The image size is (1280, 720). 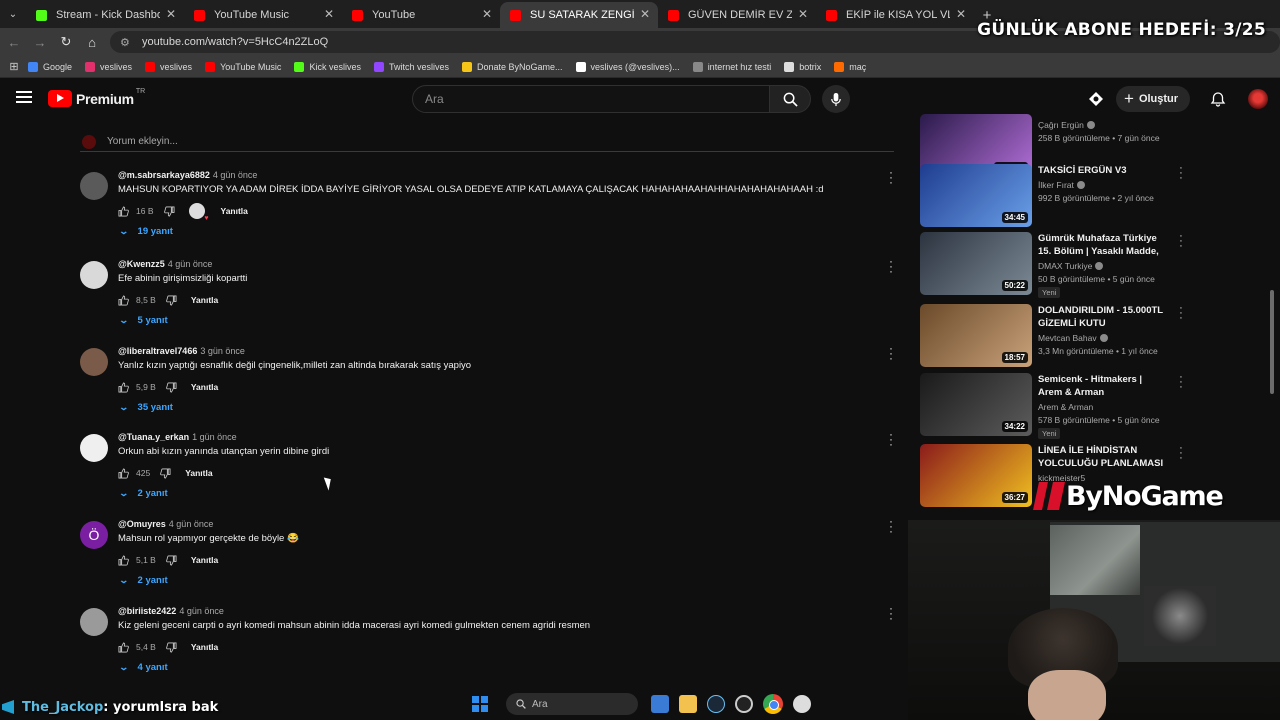 What do you see at coordinates (263, 15) in the screenshot?
I see `browser-tab: YouTube Music ✕` at bounding box center [263, 15].